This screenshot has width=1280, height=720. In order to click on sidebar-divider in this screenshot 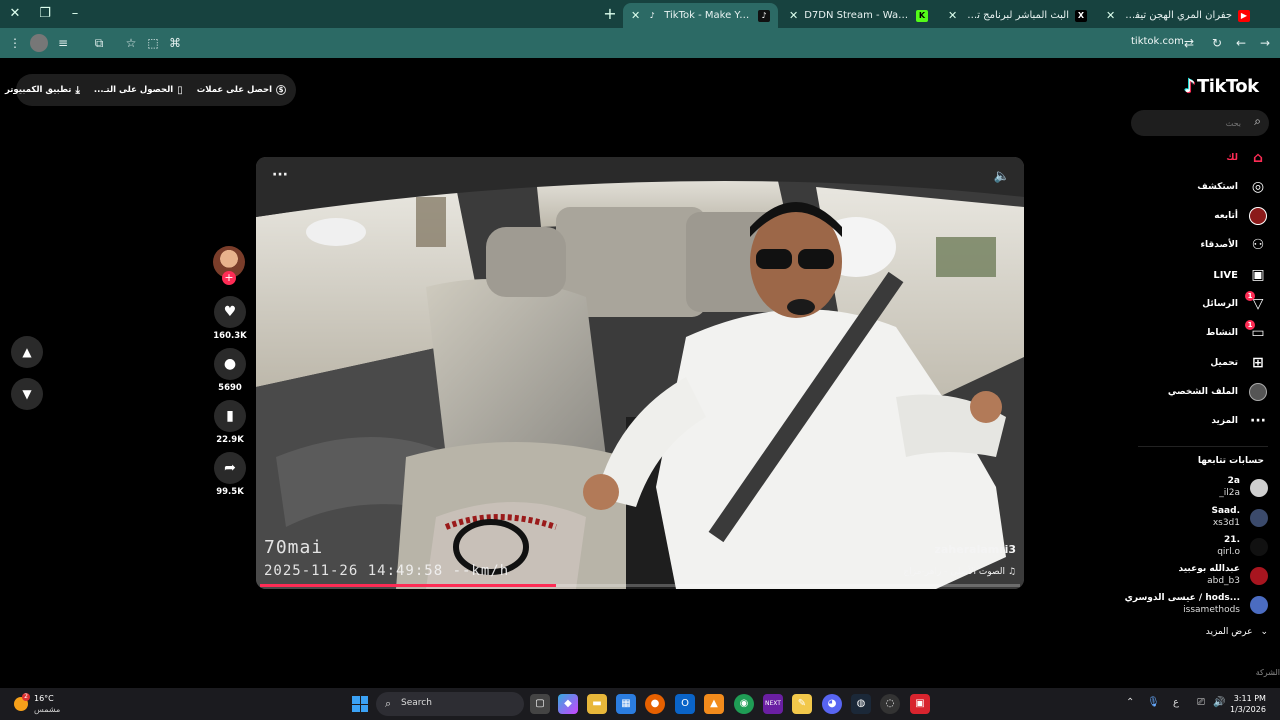, I will do `click(1203, 446)`.